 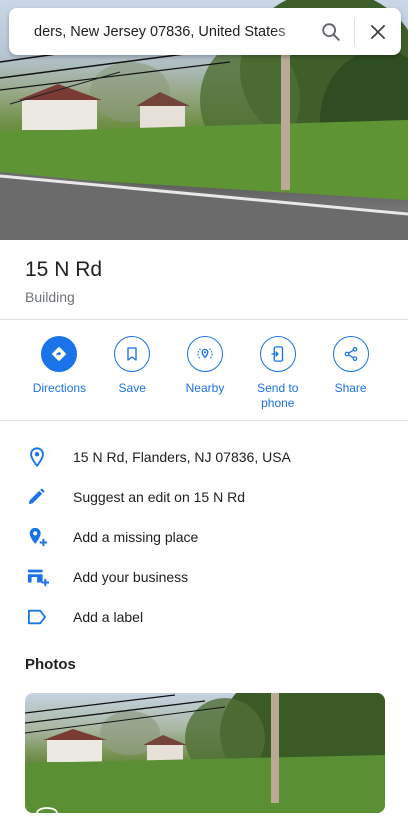 I want to click on directions-icon, so click(x=59, y=354).